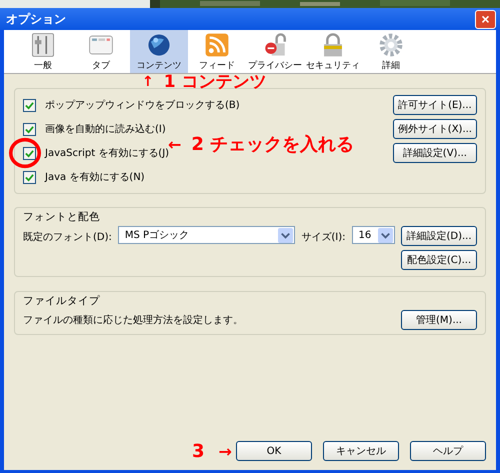  What do you see at coordinates (485, 19) in the screenshot?
I see `close-button: ×` at bounding box center [485, 19].